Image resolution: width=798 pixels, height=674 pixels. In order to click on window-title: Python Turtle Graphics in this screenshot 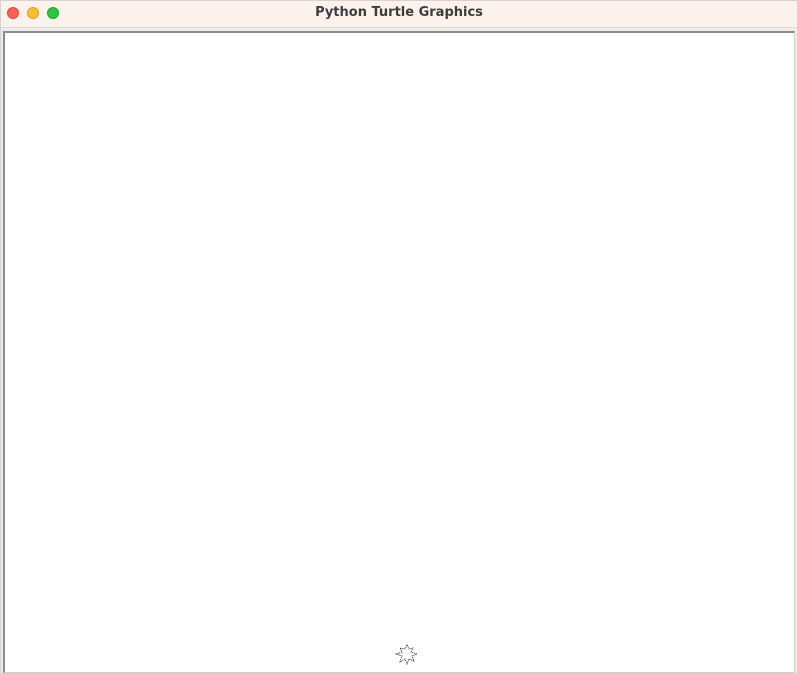, I will do `click(399, 12)`.